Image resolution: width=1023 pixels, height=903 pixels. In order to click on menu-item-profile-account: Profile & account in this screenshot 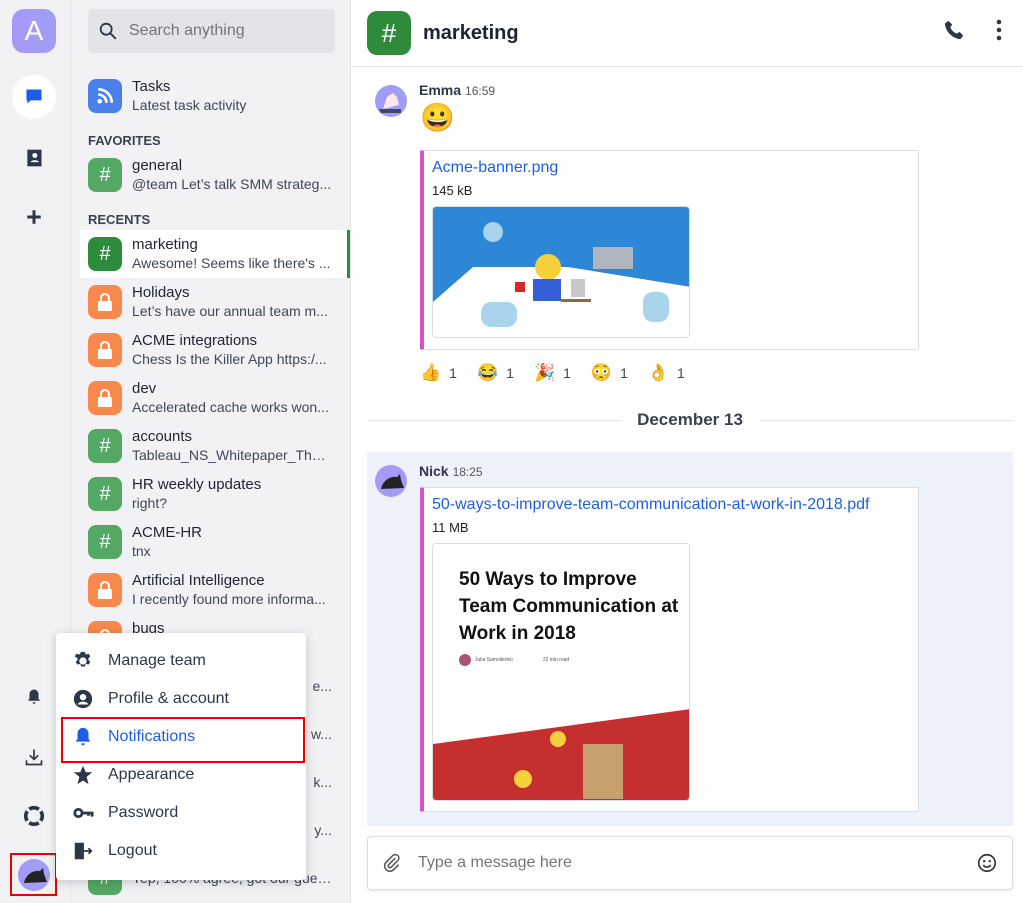, I will do `click(181, 699)`.